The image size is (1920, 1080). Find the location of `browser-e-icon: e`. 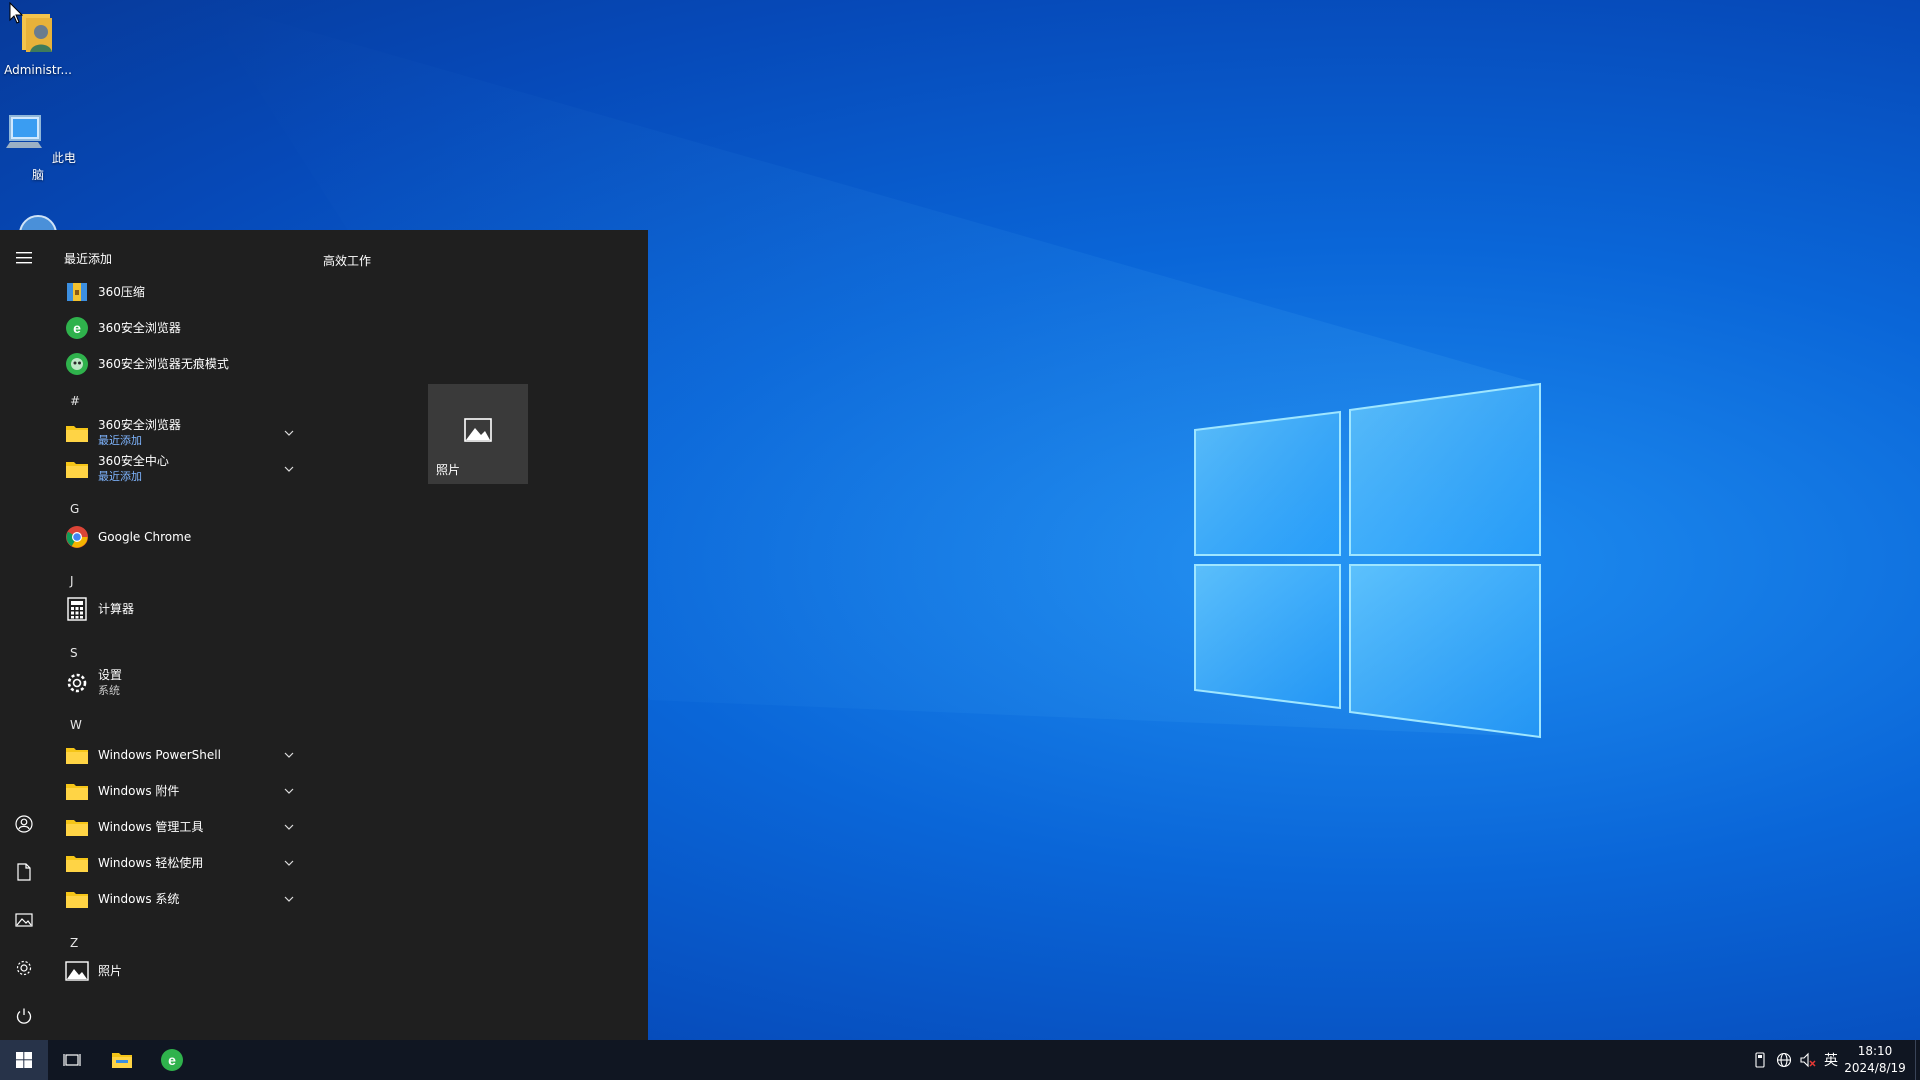

browser-e-icon: e is located at coordinates (77, 328).